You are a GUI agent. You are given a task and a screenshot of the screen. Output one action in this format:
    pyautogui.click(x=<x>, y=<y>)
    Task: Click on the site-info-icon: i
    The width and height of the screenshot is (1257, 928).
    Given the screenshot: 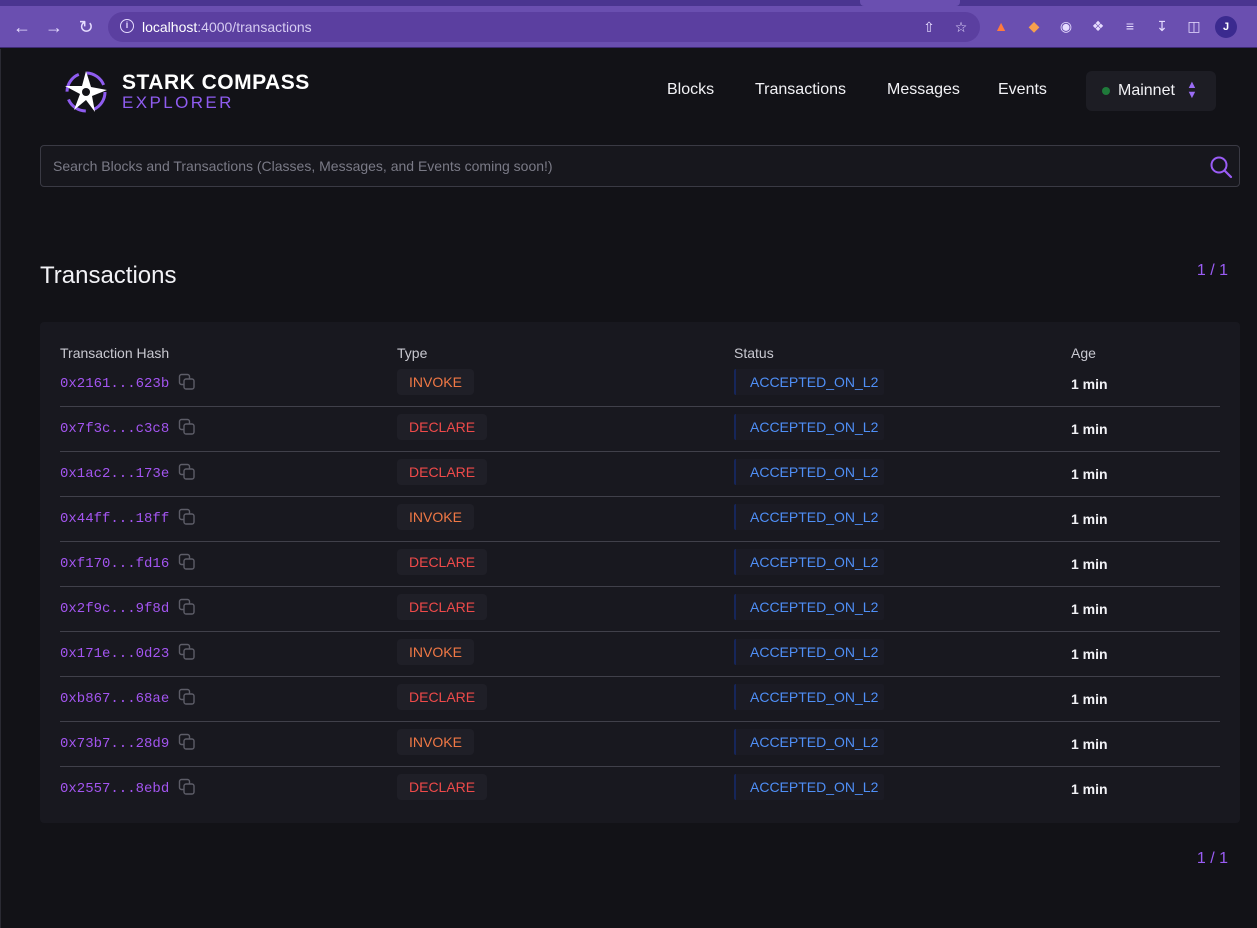 What is the action you would take?
    pyautogui.click(x=127, y=26)
    